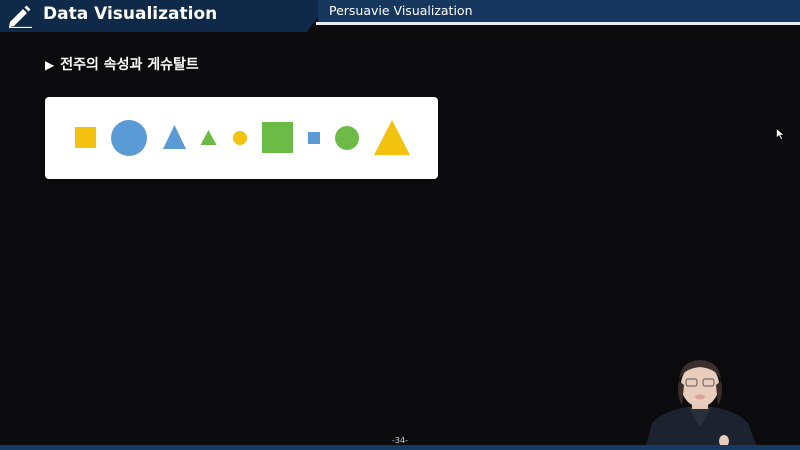  Describe the element at coordinates (401, 10) in the screenshot. I see `slide-subtitle: Persuavie Visualization` at that location.